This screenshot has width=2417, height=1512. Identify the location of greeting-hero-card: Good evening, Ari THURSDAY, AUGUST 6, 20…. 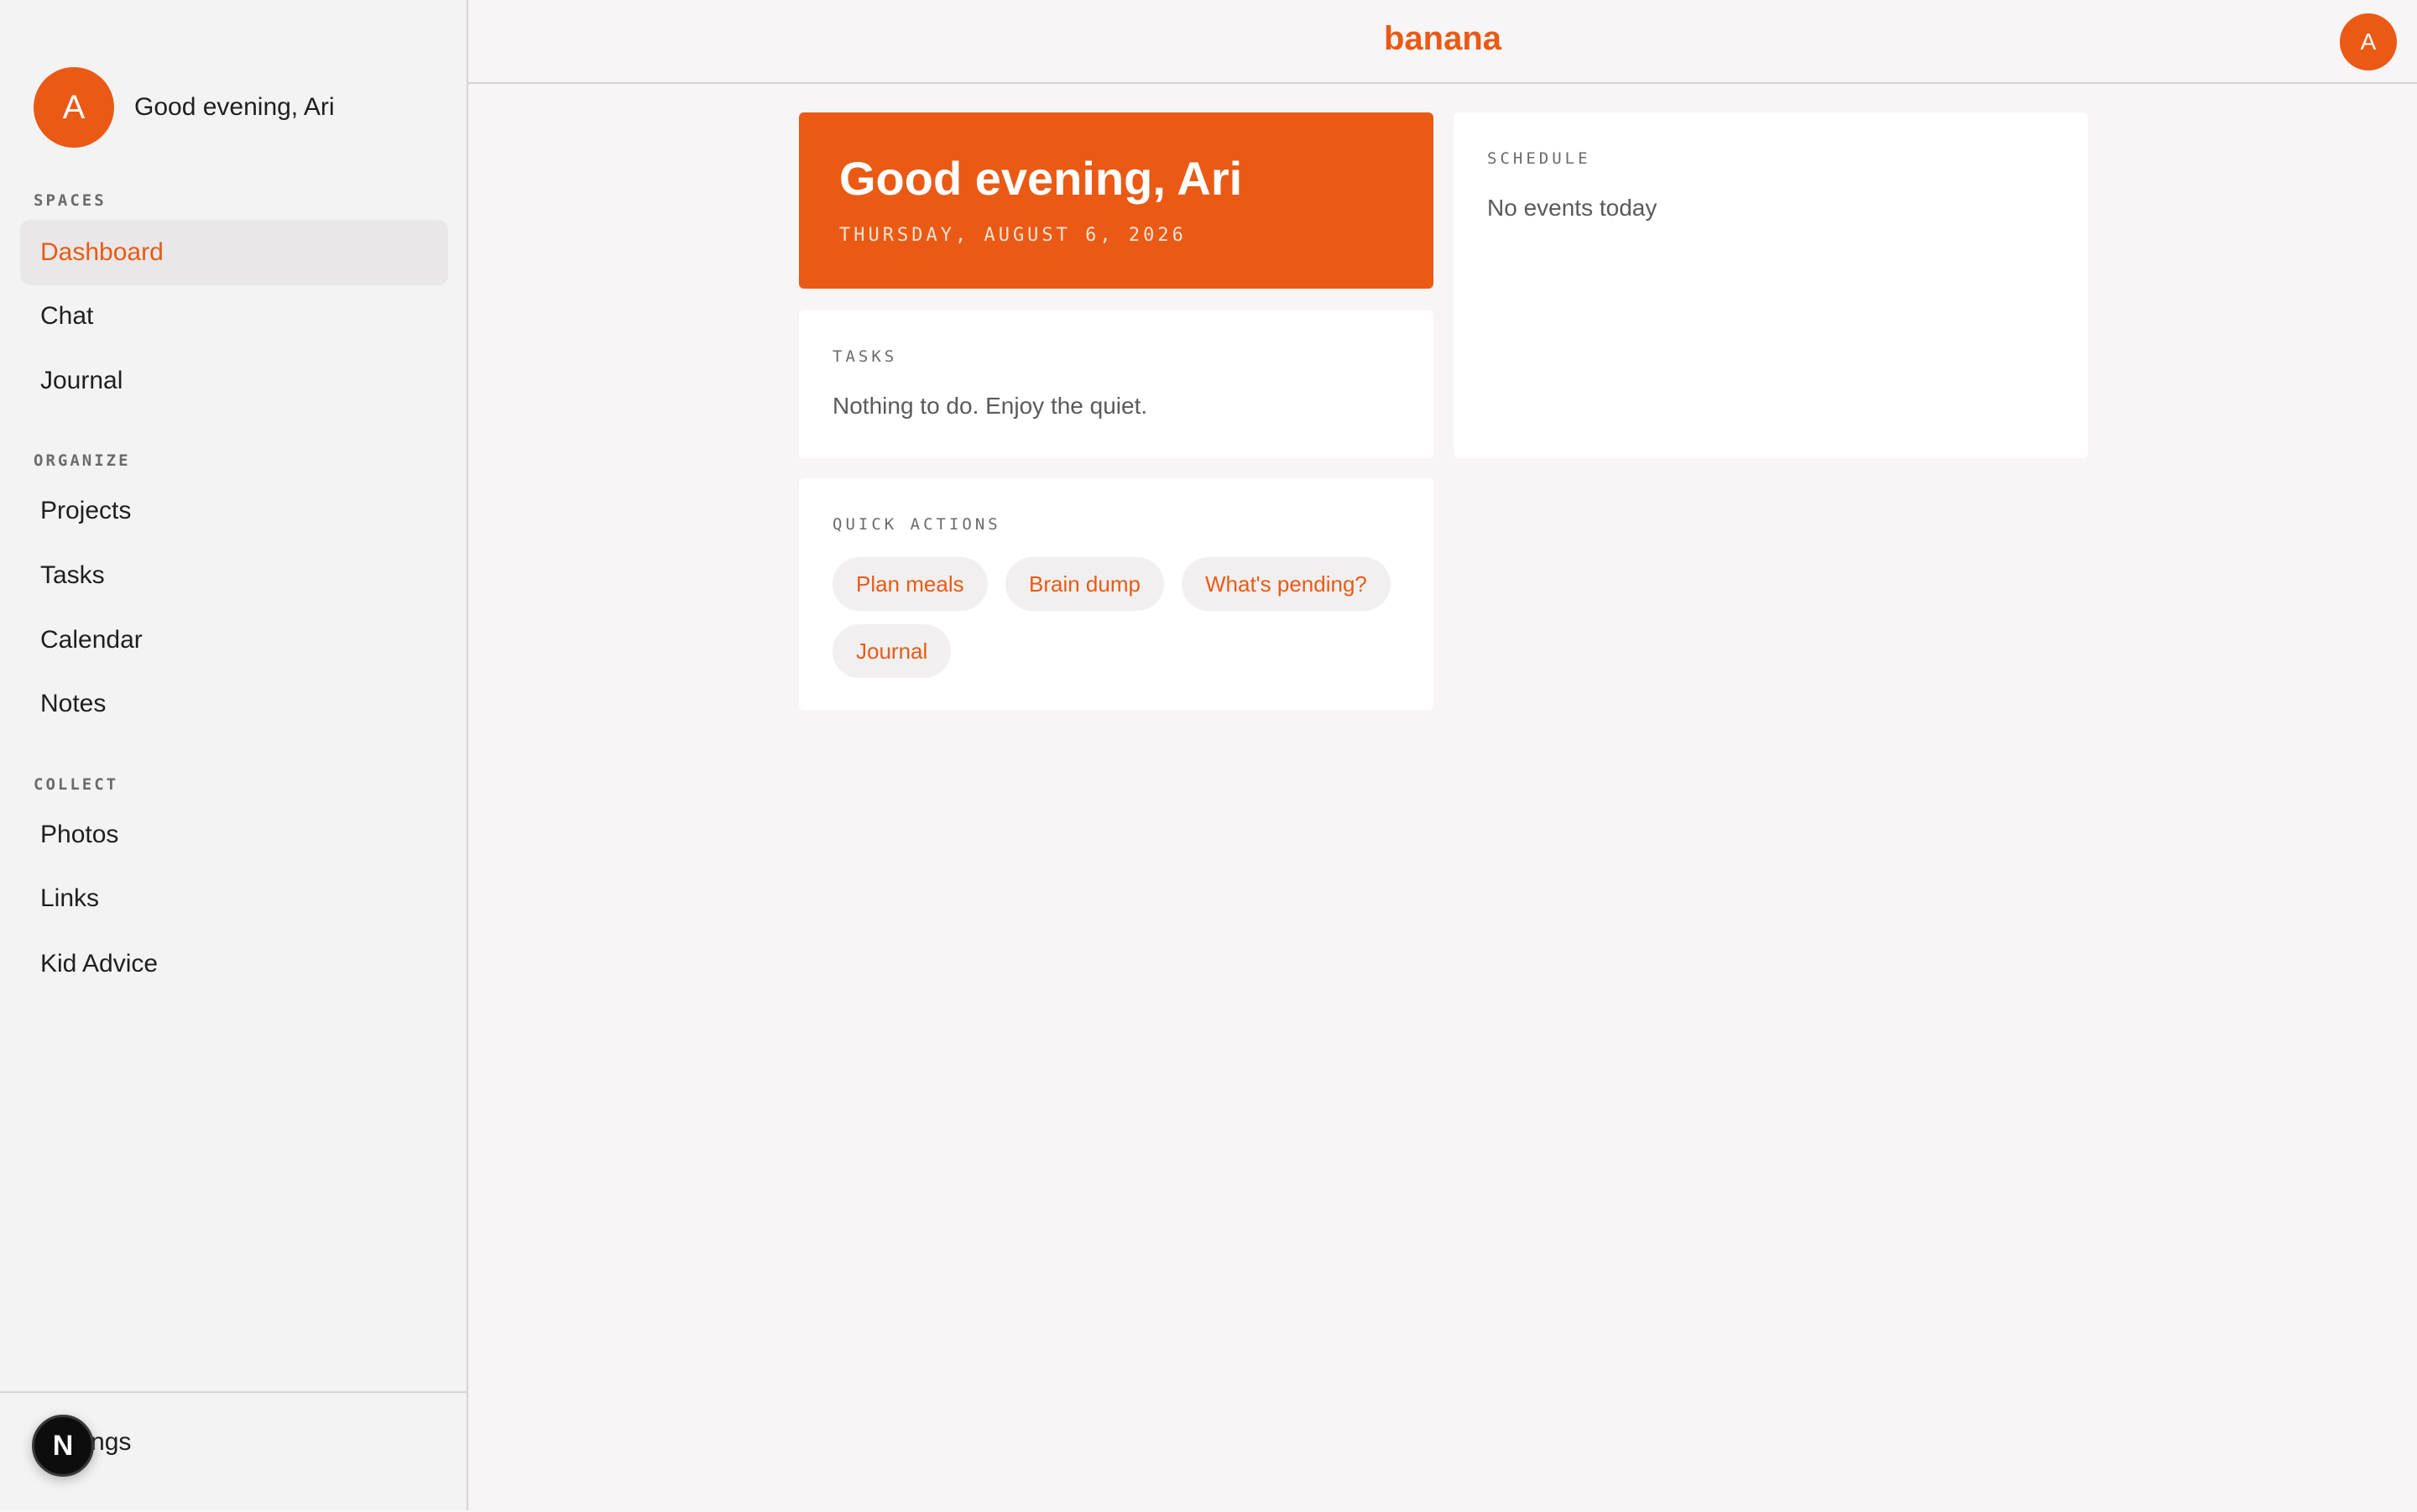
(1116, 201).